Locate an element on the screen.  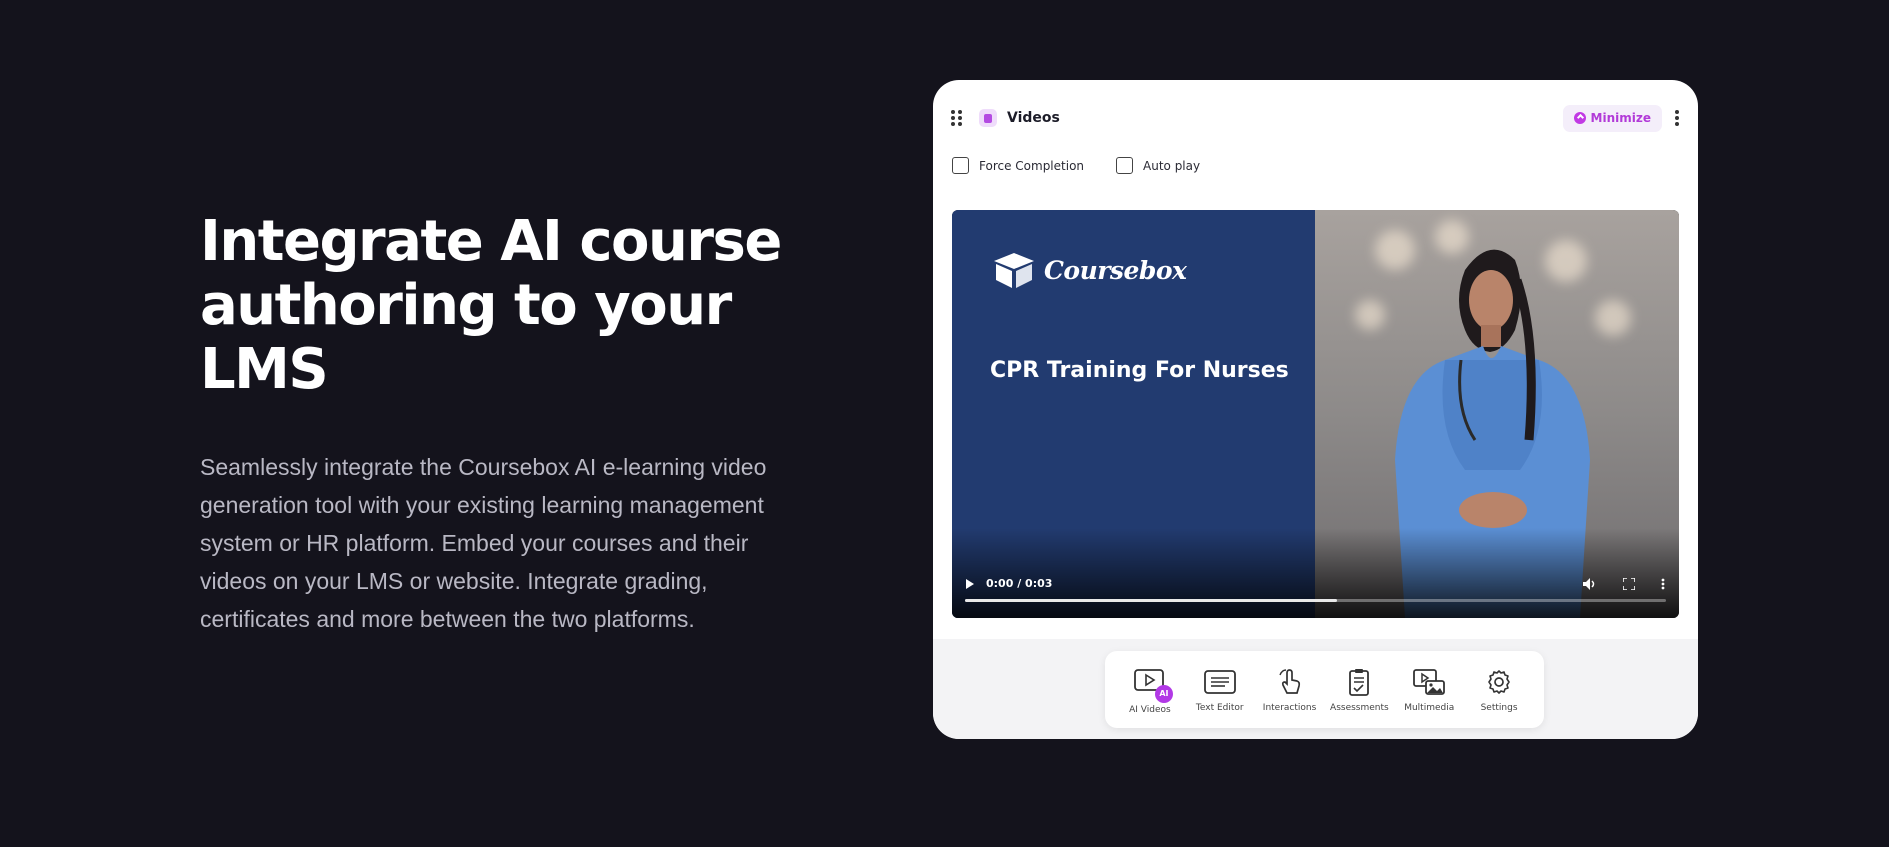
tool-label: Assessments is located at coordinates (1359, 707).